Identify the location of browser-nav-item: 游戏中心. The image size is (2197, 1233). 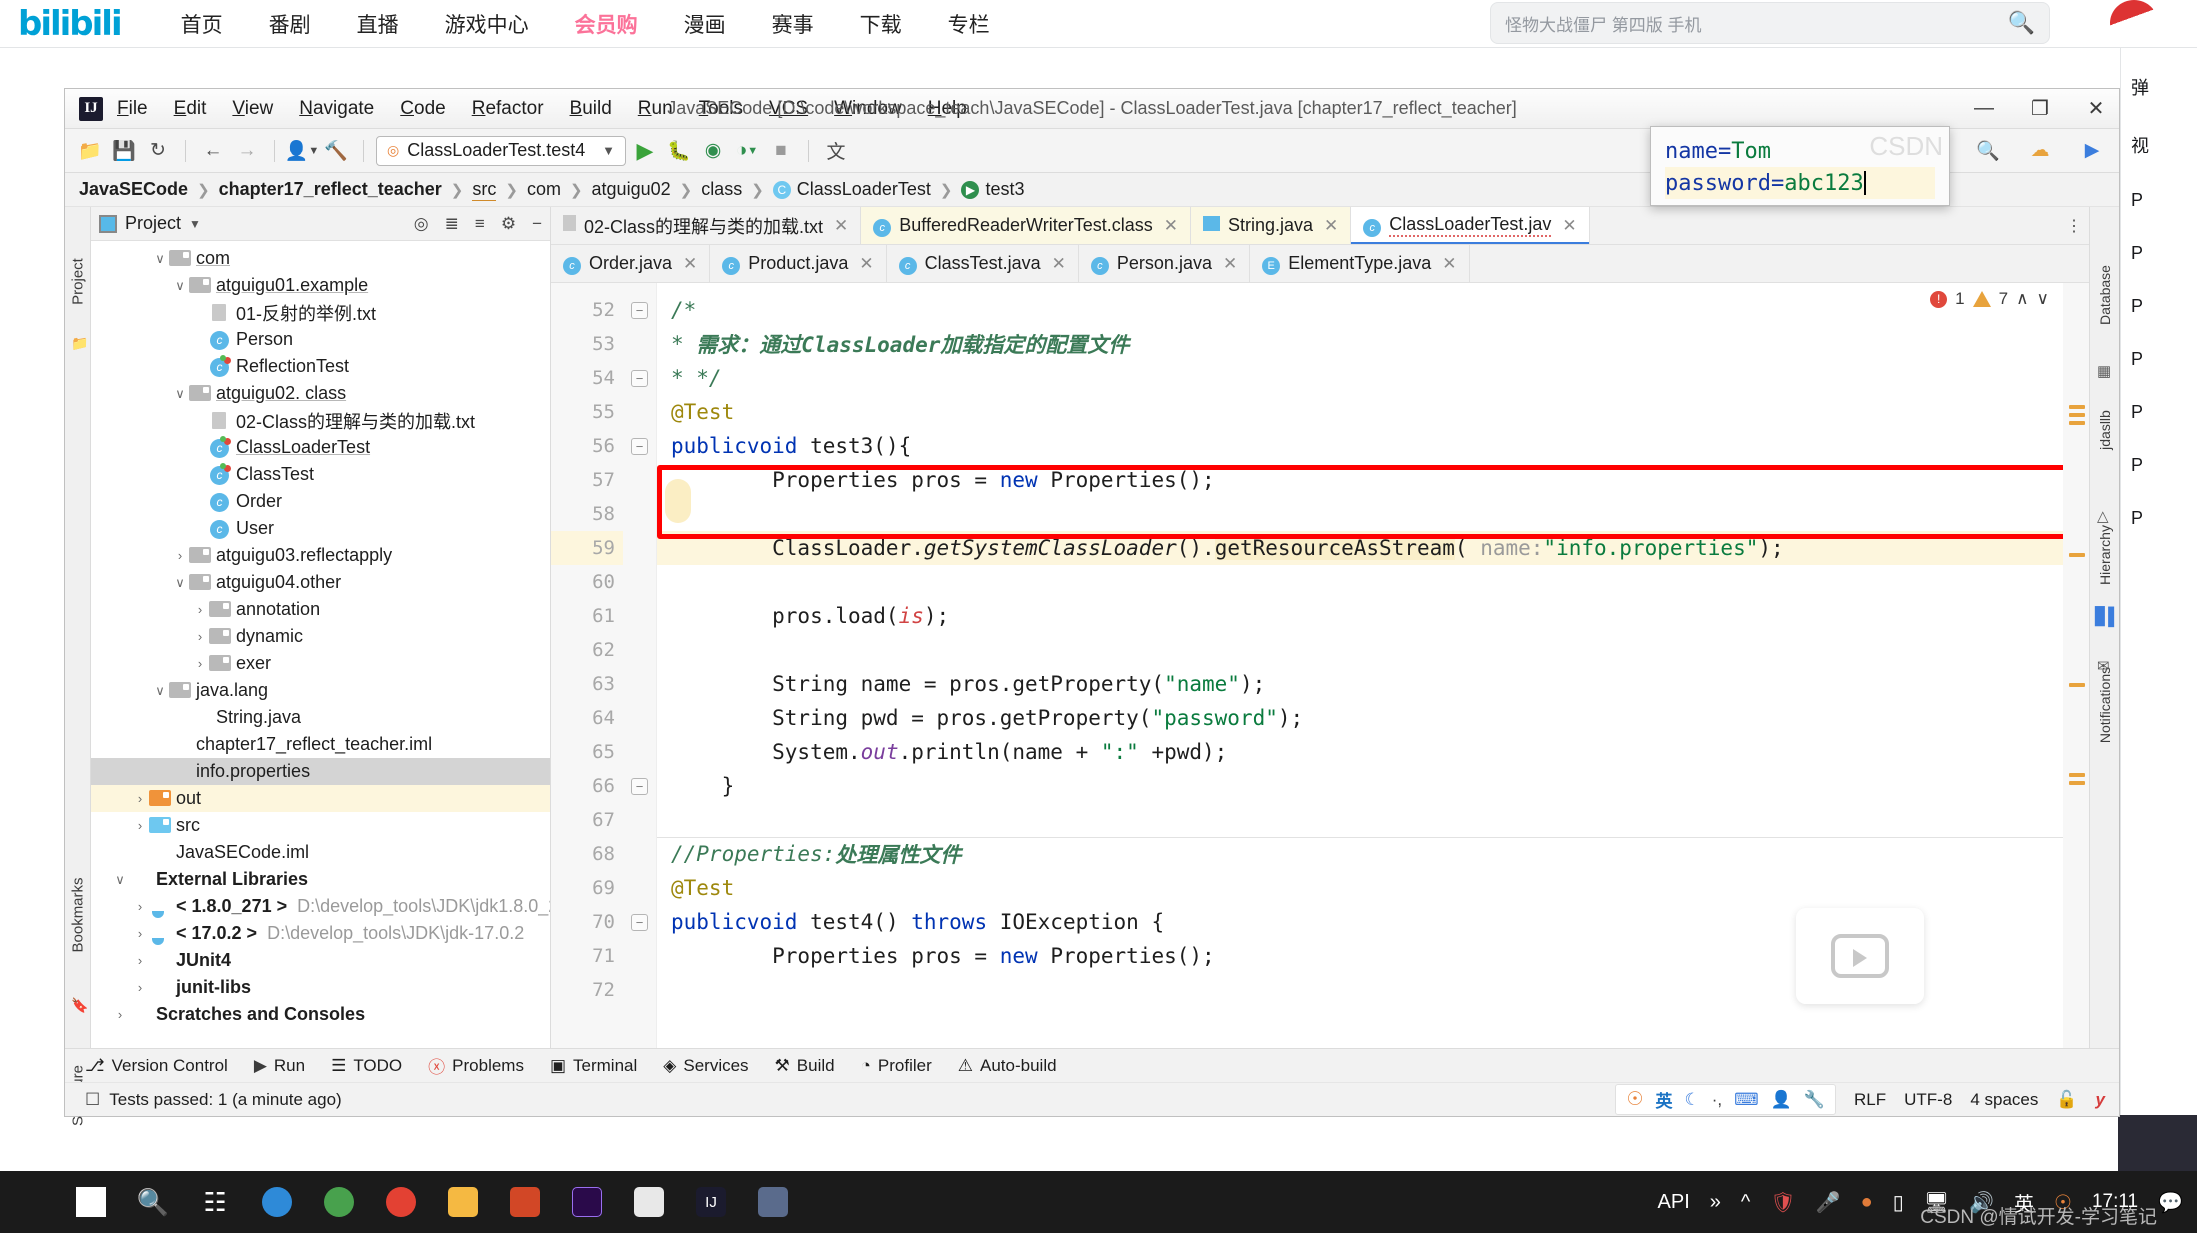
(487, 24).